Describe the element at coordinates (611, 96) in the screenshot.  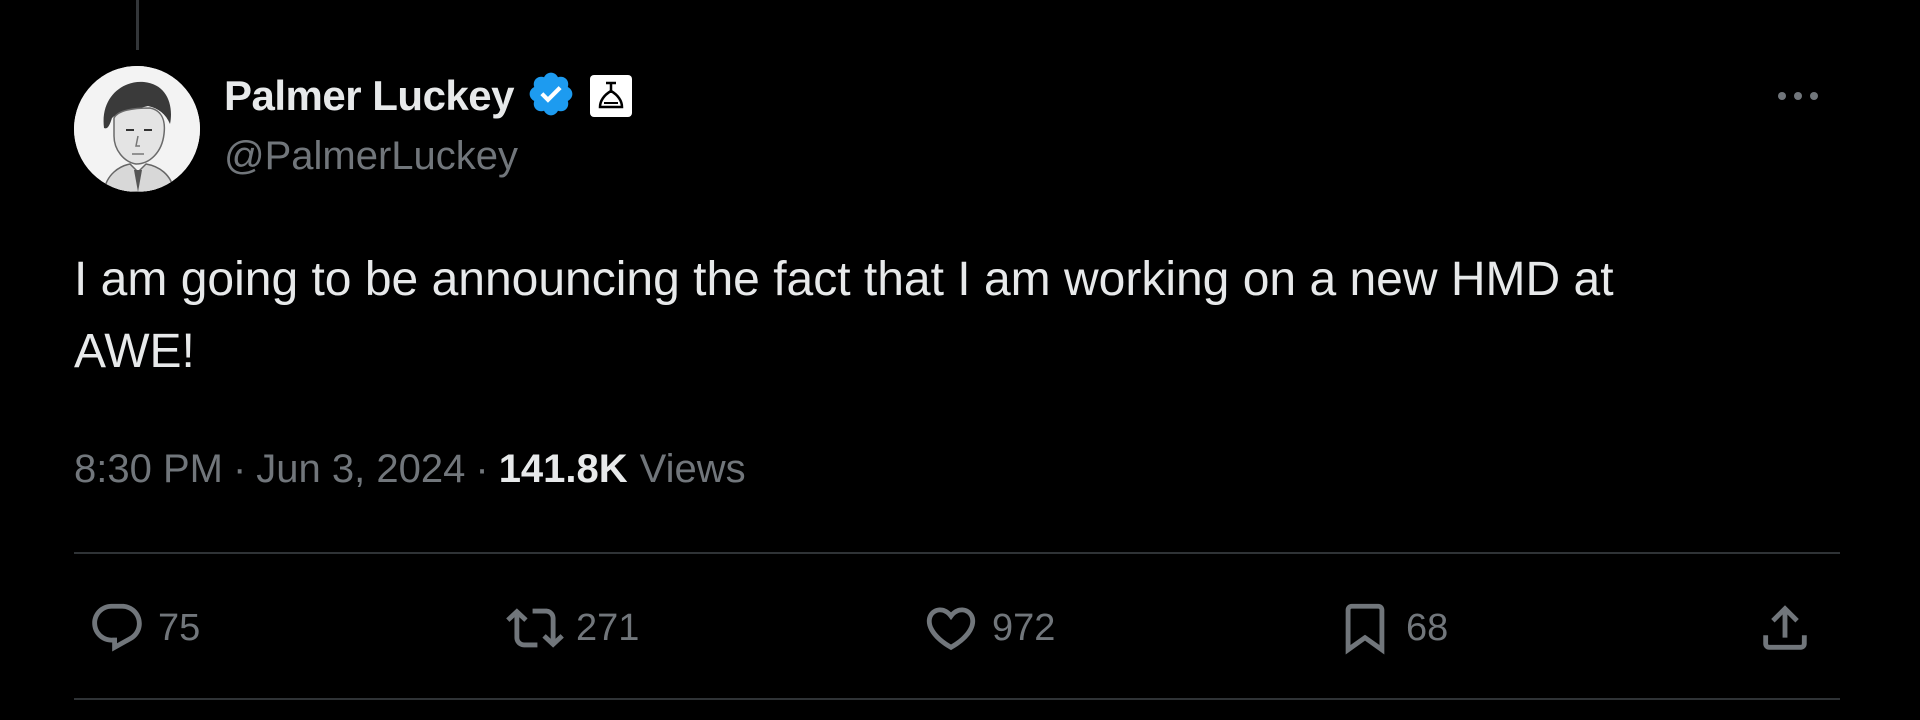
I see `affiliation-badge-icon` at that location.